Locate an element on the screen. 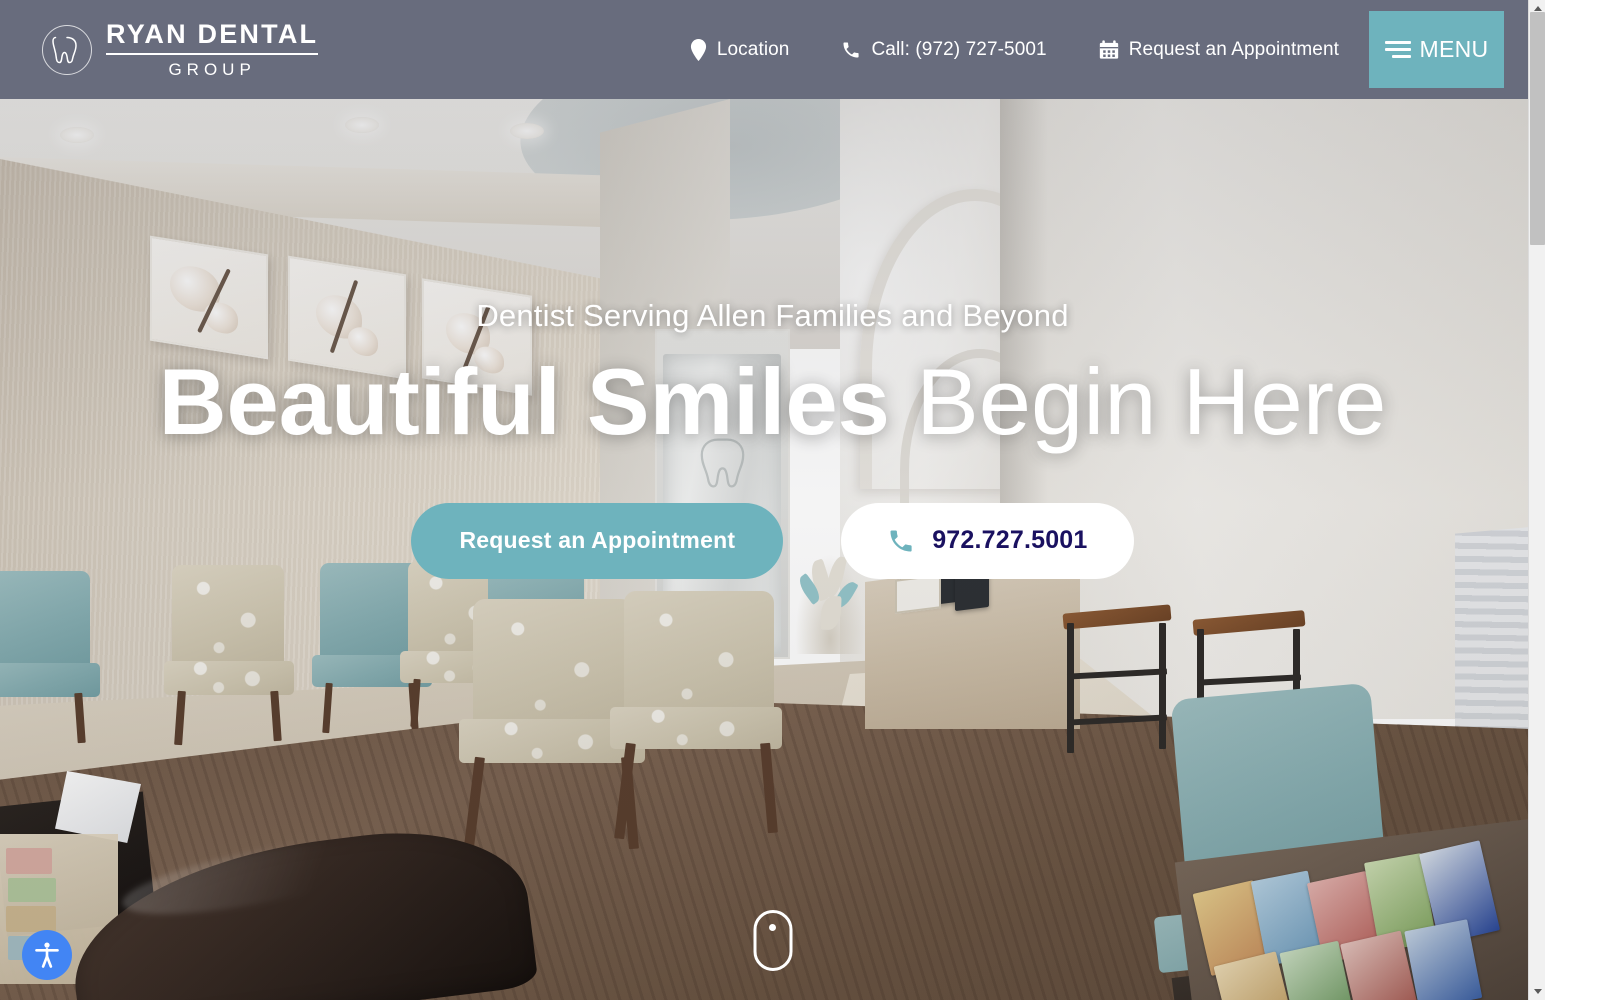 The height and width of the screenshot is (1000, 1600). phone-call-button: 972.727.5001 is located at coordinates (987, 540).